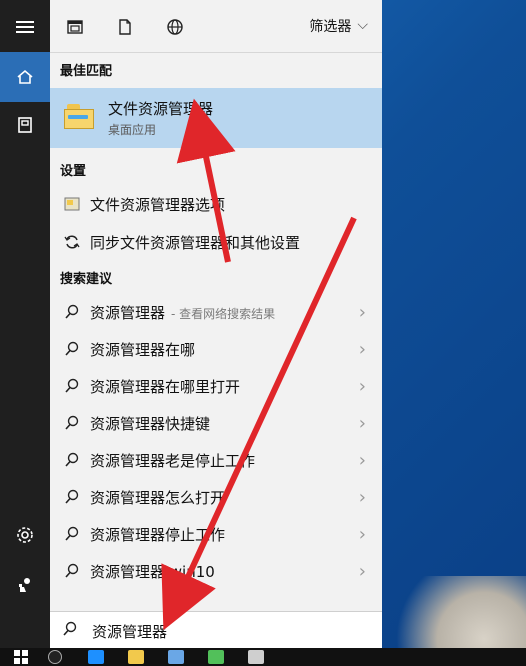 Image resolution: width=526 pixels, height=666 pixels. What do you see at coordinates (173, 461) in the screenshot?
I see `suggestion-label: 资源管理器老是停止工作` at bounding box center [173, 461].